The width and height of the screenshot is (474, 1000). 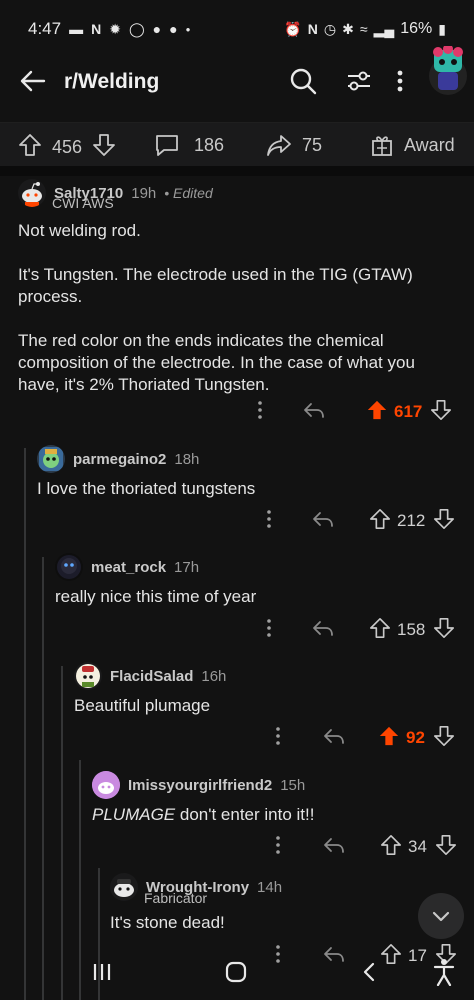 What do you see at coordinates (25, 724) in the screenshot?
I see `thread-line-level1` at bounding box center [25, 724].